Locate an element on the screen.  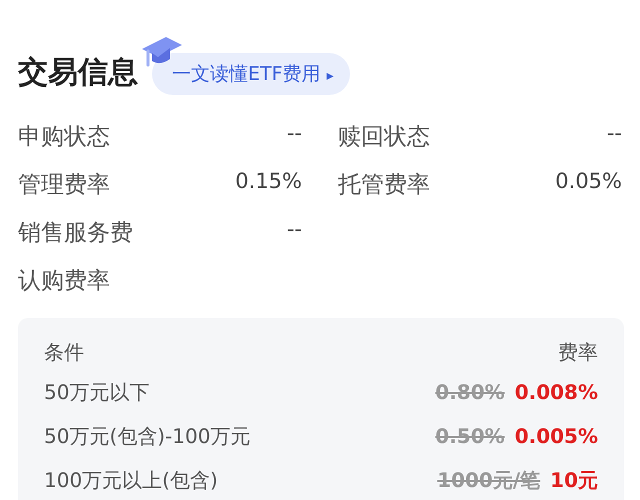
field-label: 认购费率 is located at coordinates (64, 281).